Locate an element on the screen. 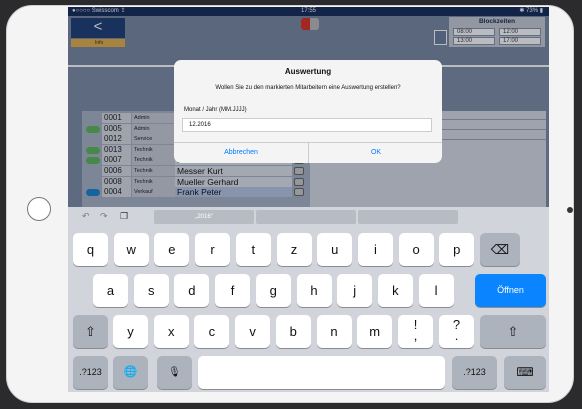 This screenshot has height=409, width=582. number-key: .?123 is located at coordinates (90, 372).